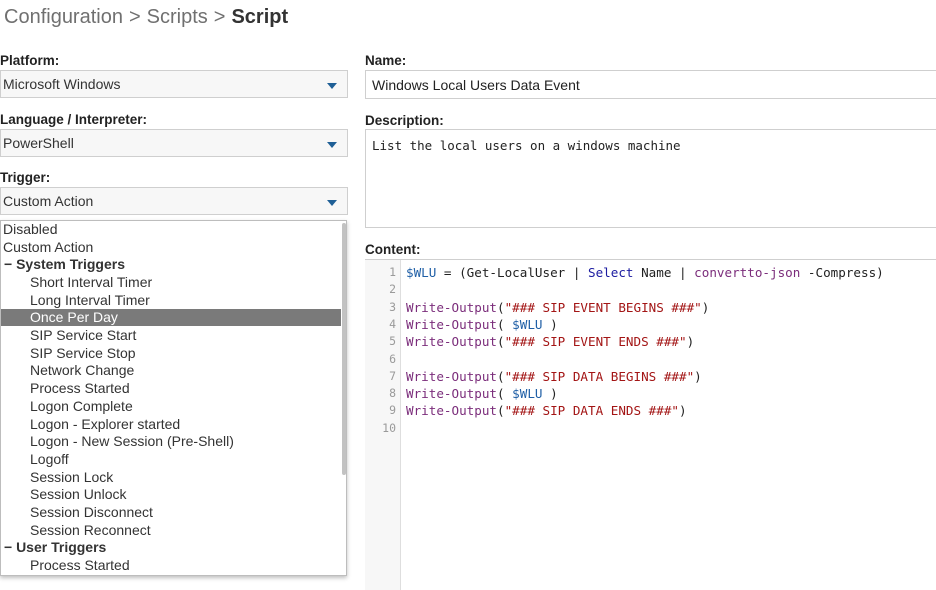  Describe the element at coordinates (171, 512) in the screenshot. I see `dropdown-option: Session Disconnect` at that location.